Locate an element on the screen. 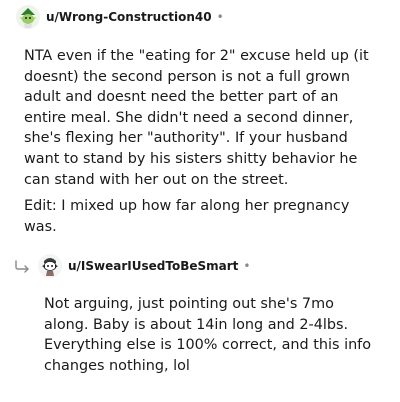 The height and width of the screenshot is (402, 400). goblin-avatar-icon is located at coordinates (28, 17).